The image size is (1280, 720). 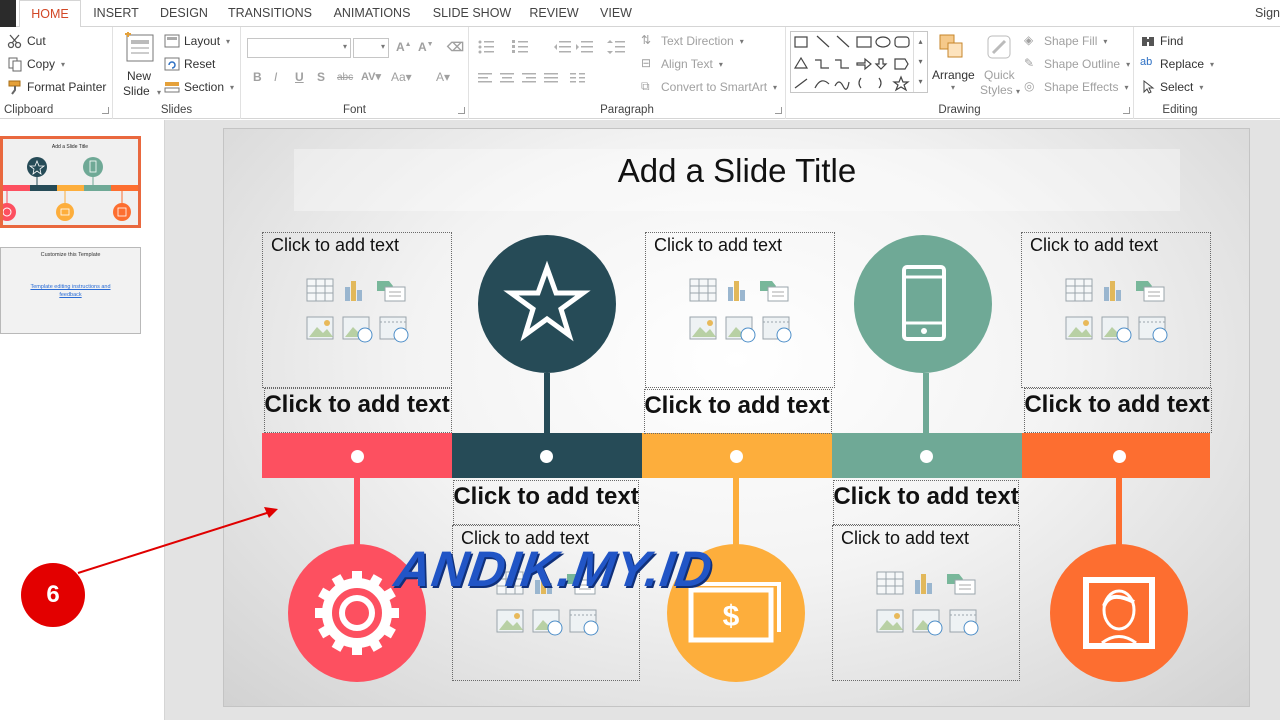 I want to click on annotation-arrow, so click(x=177, y=540).